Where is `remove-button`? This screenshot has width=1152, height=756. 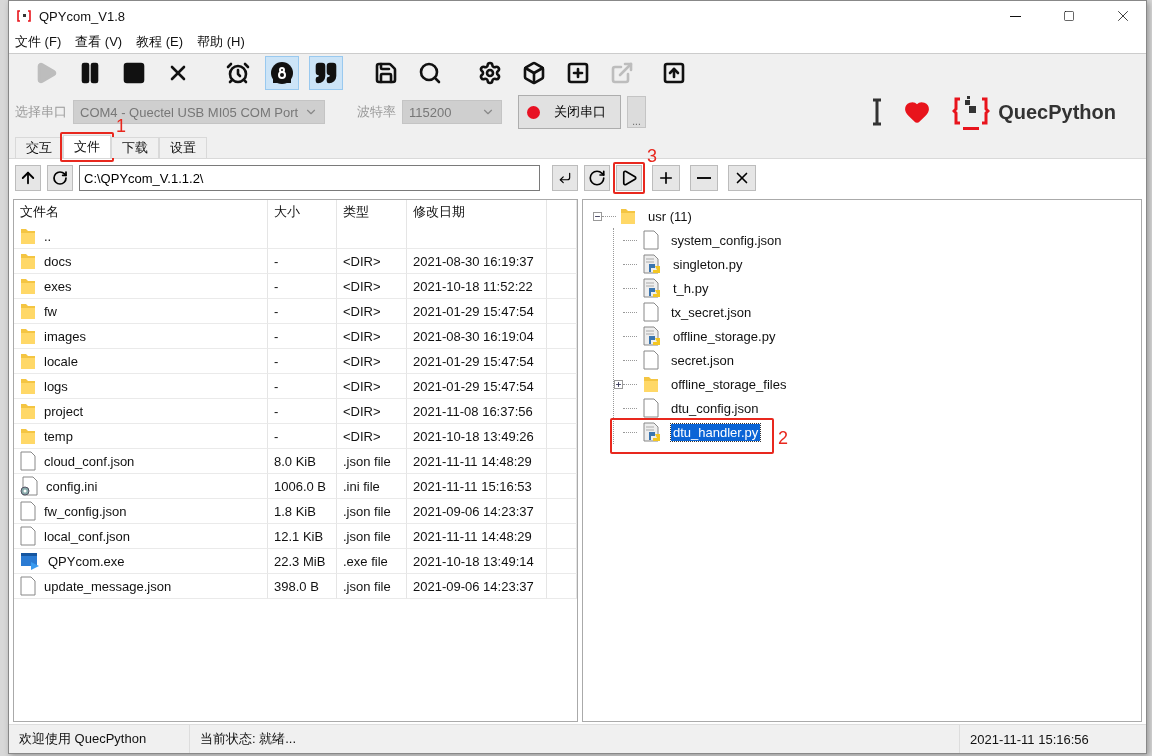 remove-button is located at coordinates (704, 178).